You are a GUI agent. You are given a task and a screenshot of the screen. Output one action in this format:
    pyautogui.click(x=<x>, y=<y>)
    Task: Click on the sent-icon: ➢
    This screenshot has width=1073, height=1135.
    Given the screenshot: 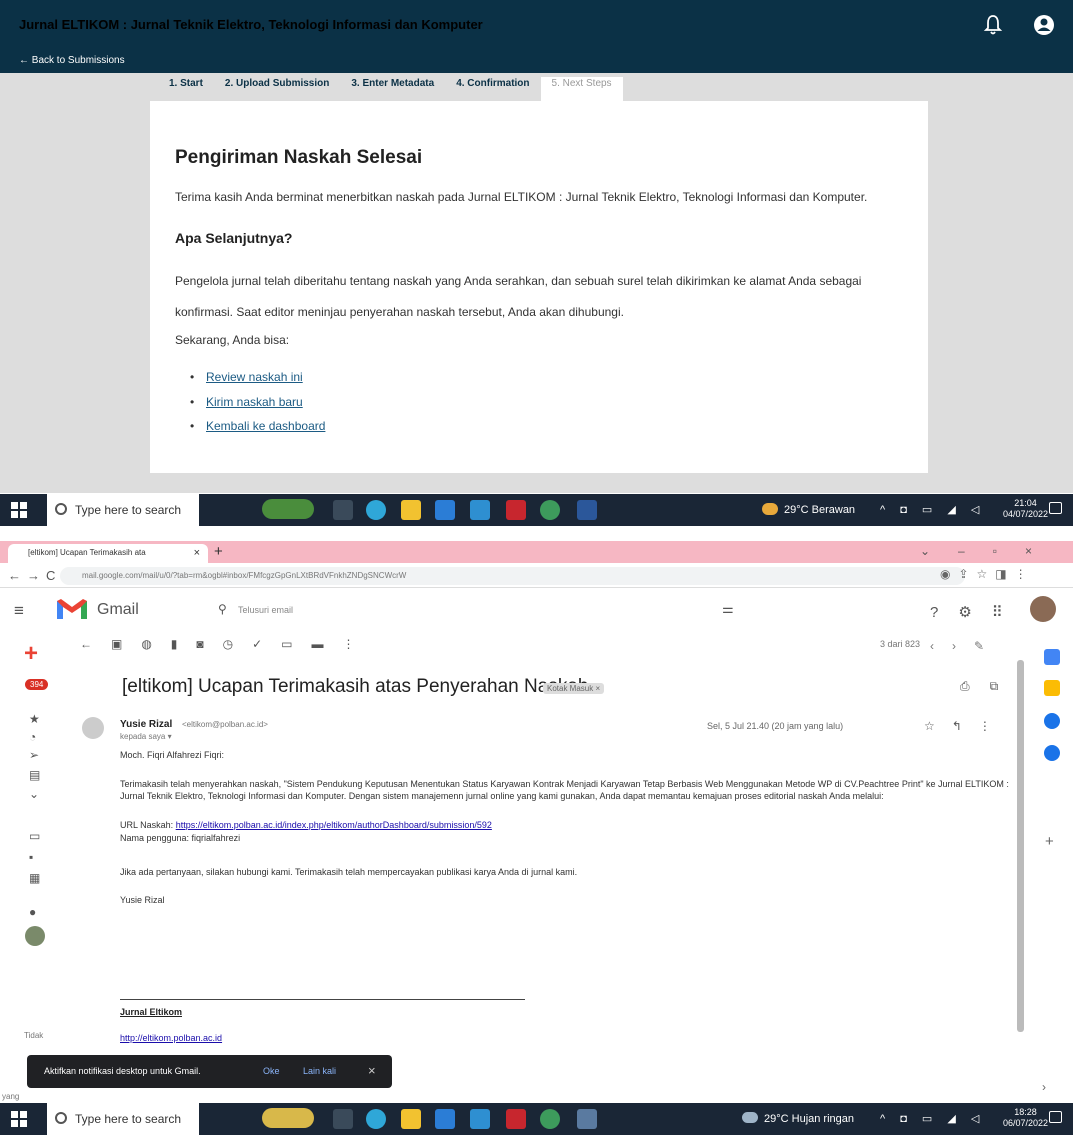 What is the action you would take?
    pyautogui.click(x=34, y=755)
    